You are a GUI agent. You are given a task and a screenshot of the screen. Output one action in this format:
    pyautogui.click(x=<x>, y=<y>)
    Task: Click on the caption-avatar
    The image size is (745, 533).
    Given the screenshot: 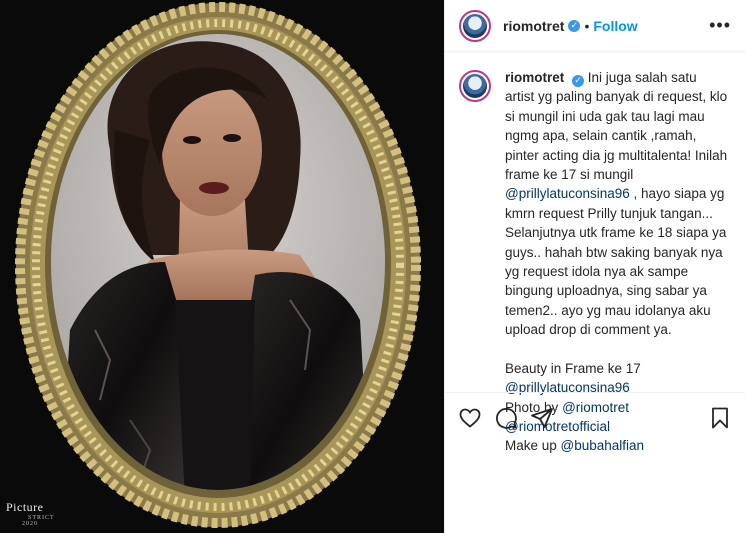 What is the action you would take?
    pyautogui.click(x=475, y=86)
    